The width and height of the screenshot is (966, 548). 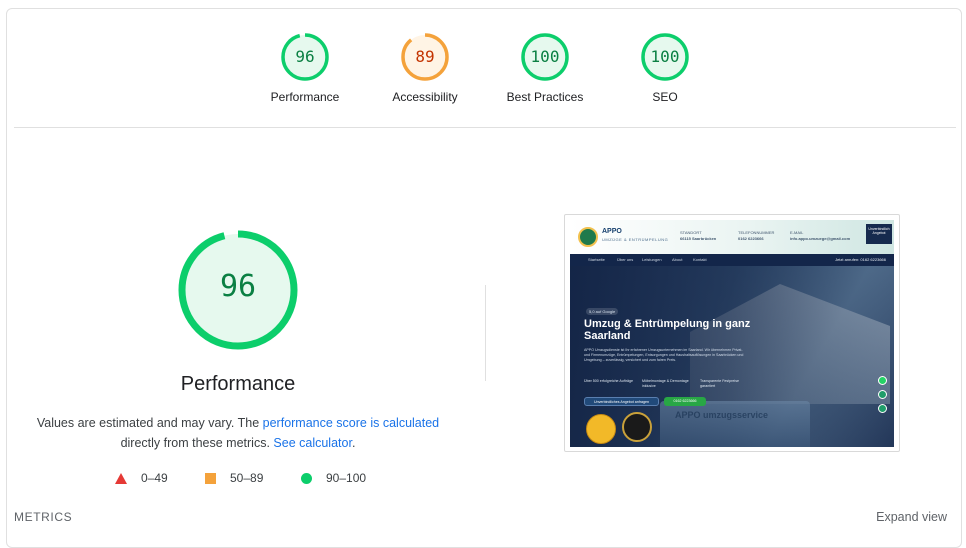 What do you see at coordinates (305, 68) in the screenshot?
I see `gauge-performance: 96 Performance` at bounding box center [305, 68].